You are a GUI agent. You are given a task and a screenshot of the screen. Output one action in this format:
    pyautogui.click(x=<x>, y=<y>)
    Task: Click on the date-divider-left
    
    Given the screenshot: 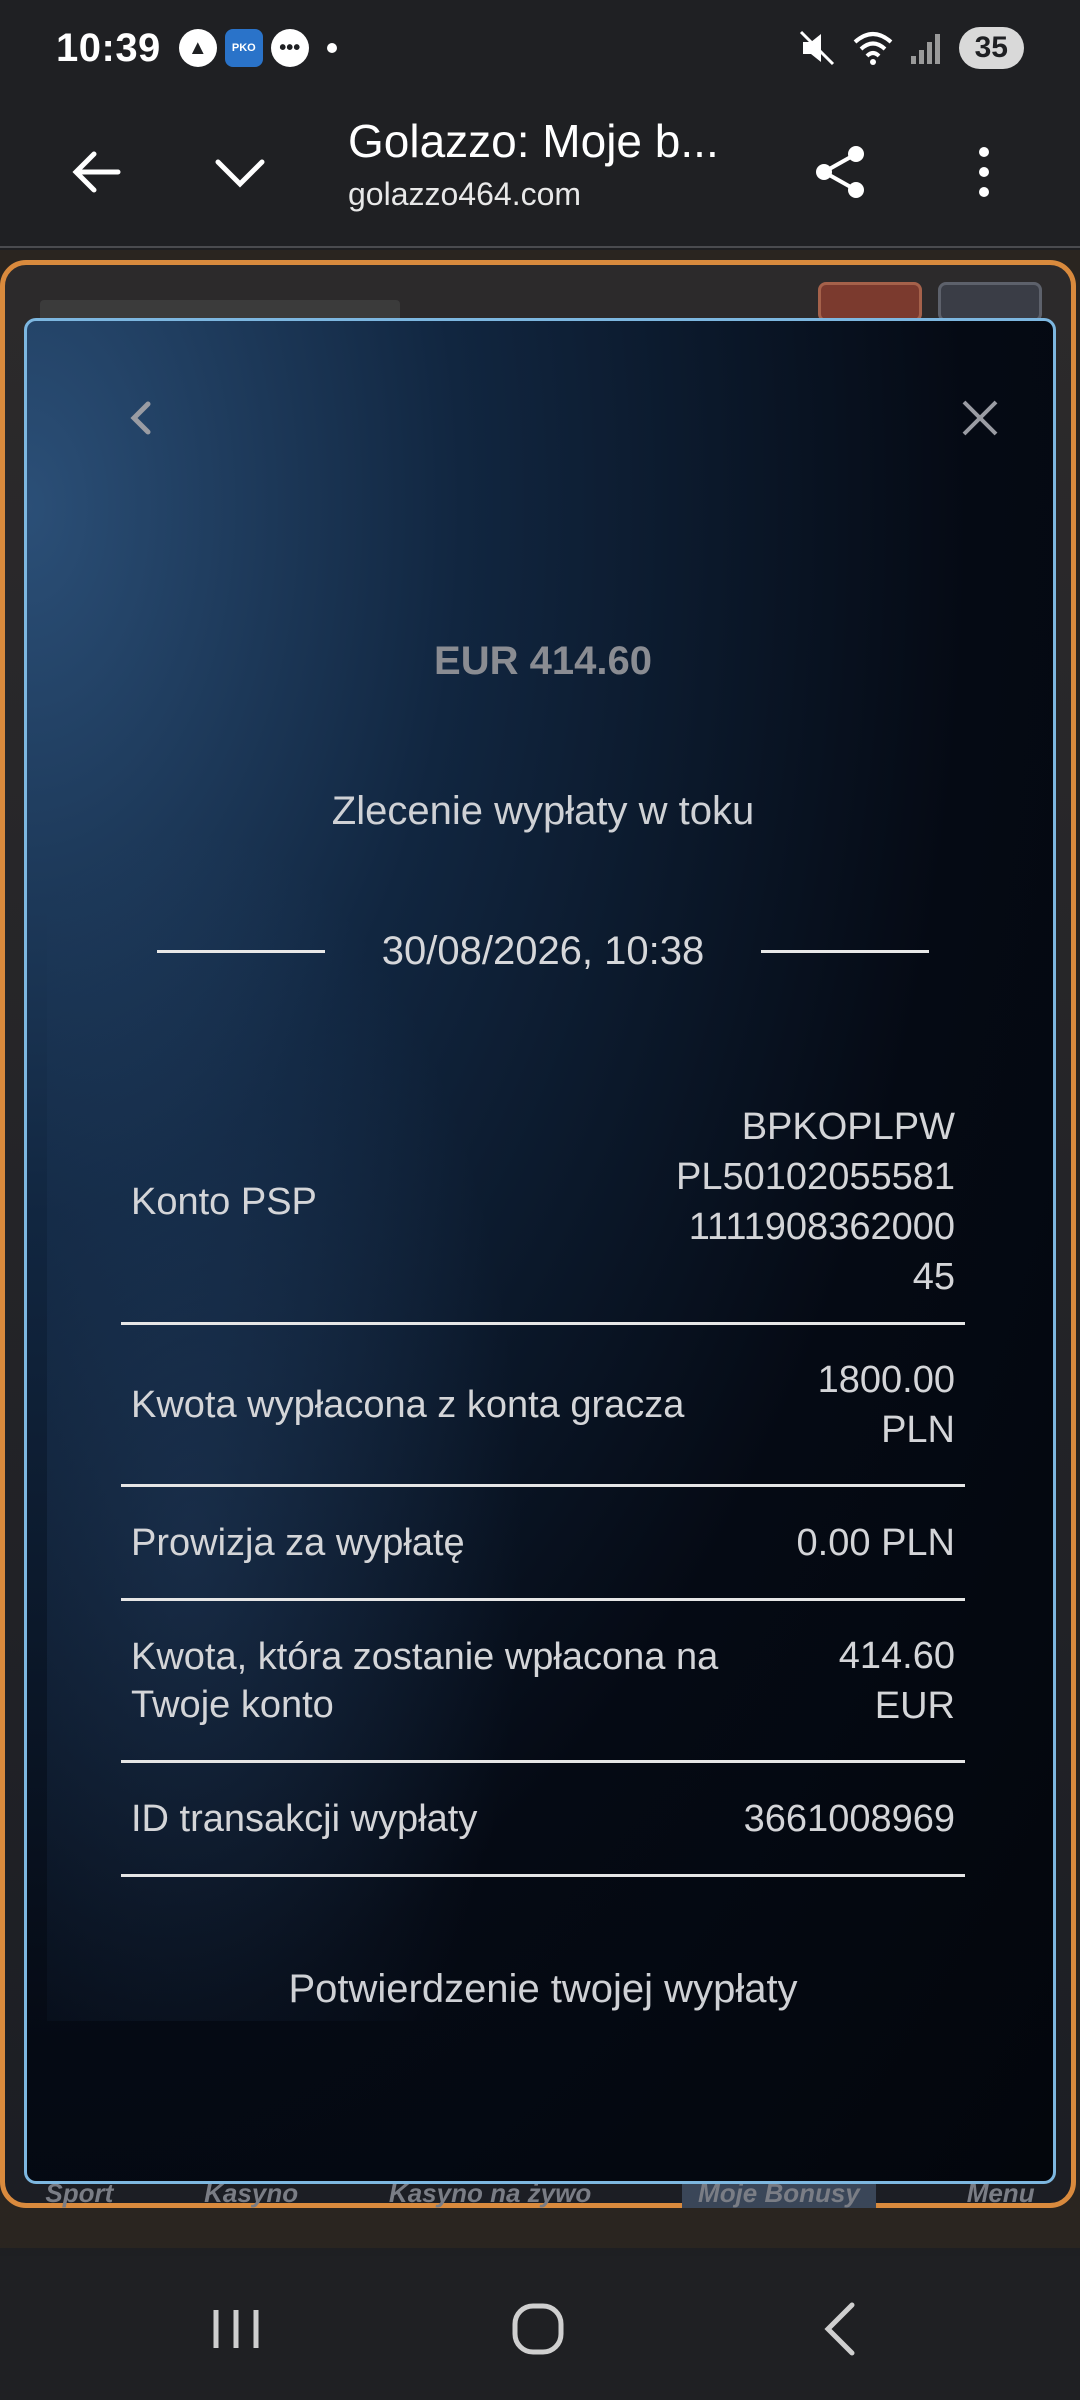 What is the action you would take?
    pyautogui.click(x=241, y=951)
    